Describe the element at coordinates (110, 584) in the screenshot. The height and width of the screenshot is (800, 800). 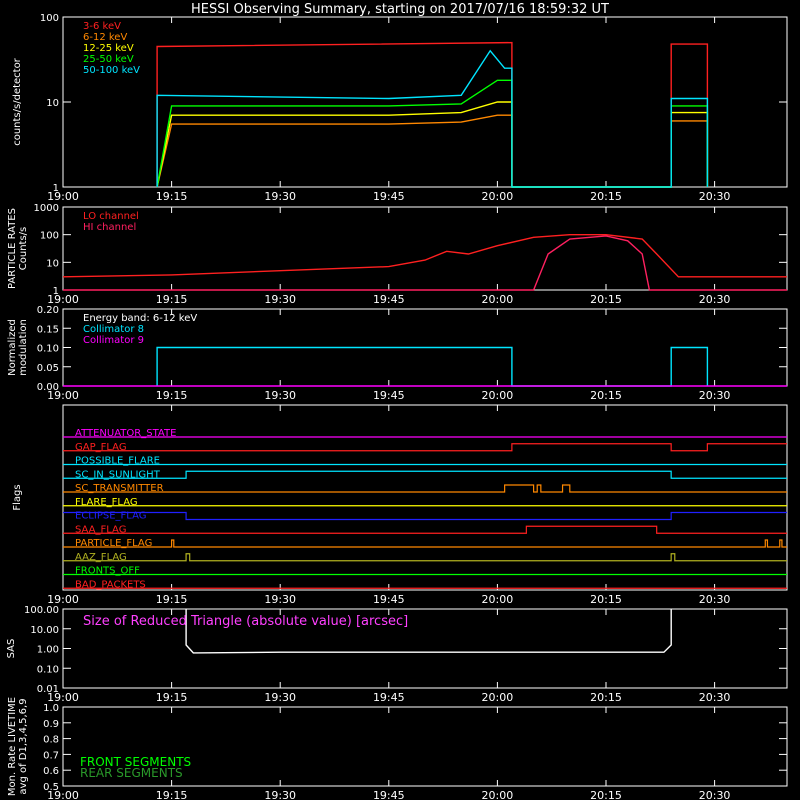
I see `flag-label-bad-packets: BAD_PACKETS` at that location.